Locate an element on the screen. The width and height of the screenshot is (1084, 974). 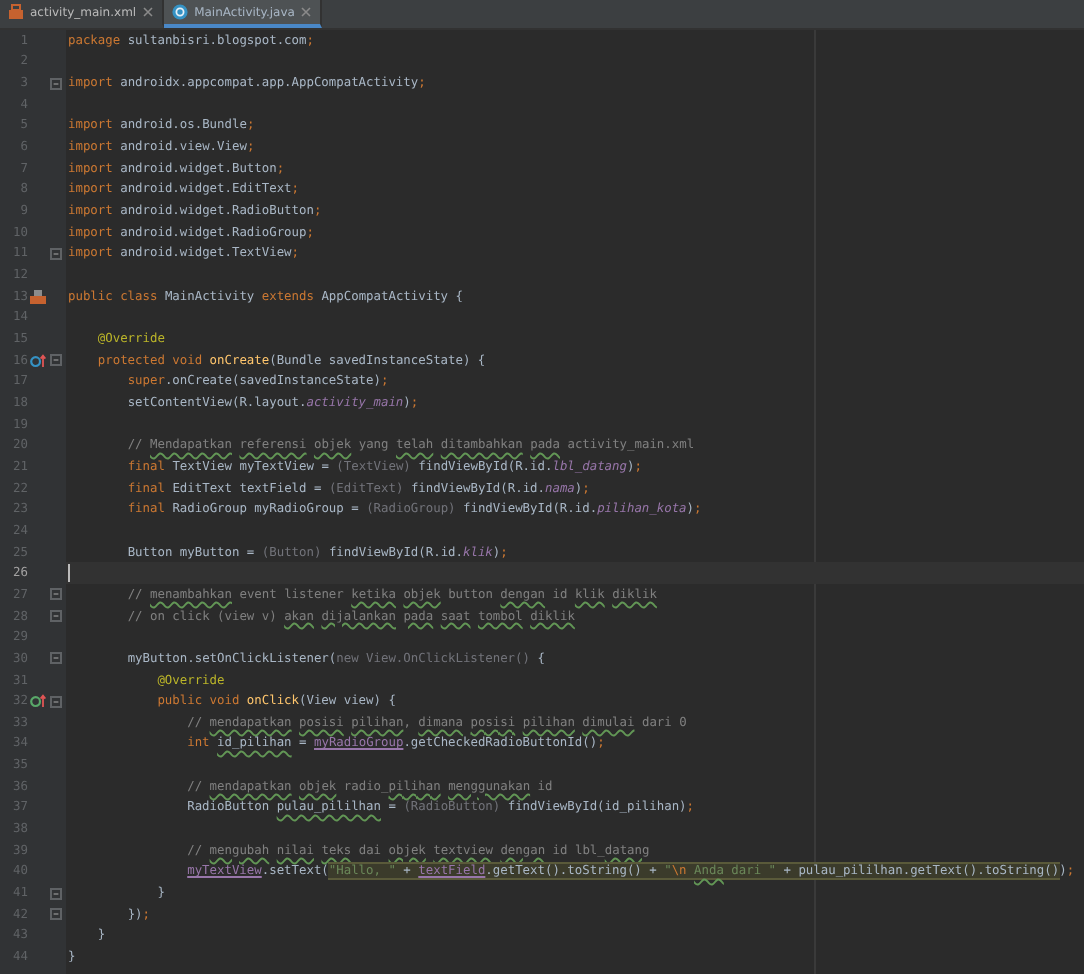
text-cursor is located at coordinates (69, 573).